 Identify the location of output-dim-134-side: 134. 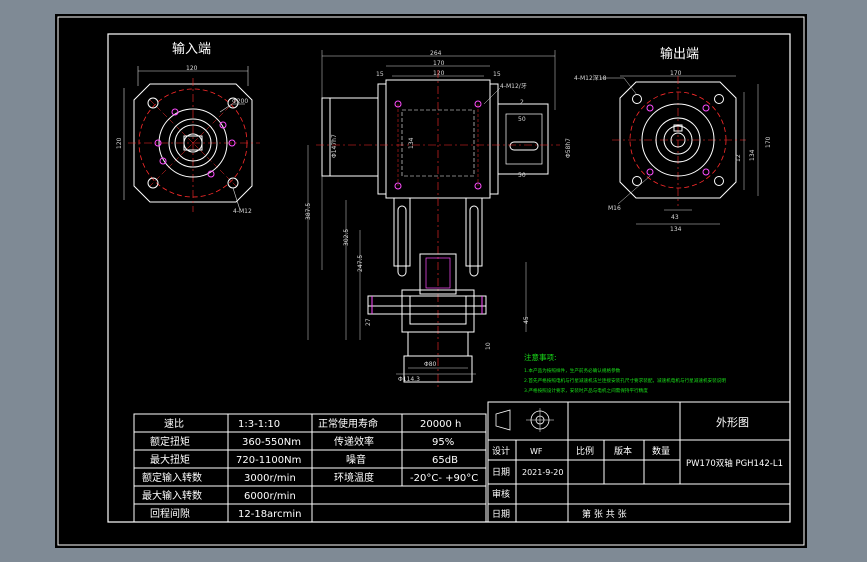
(752, 155).